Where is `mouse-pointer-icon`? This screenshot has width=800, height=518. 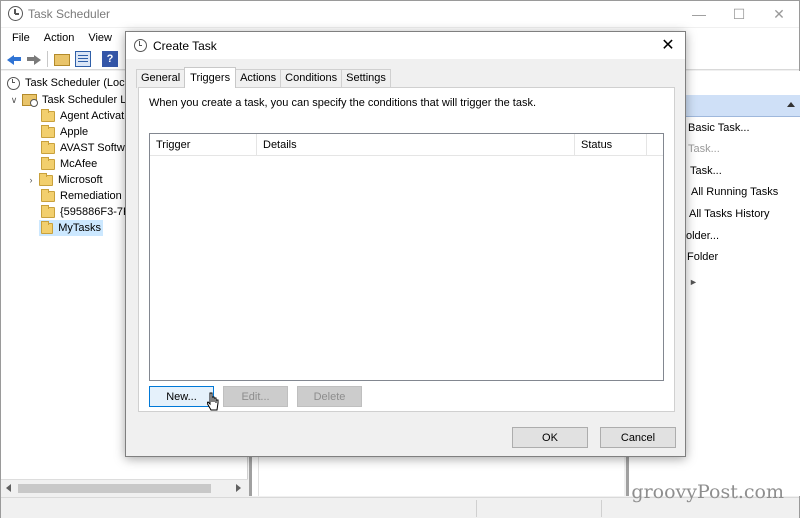
mouse-pointer-icon is located at coordinates (213, 401).